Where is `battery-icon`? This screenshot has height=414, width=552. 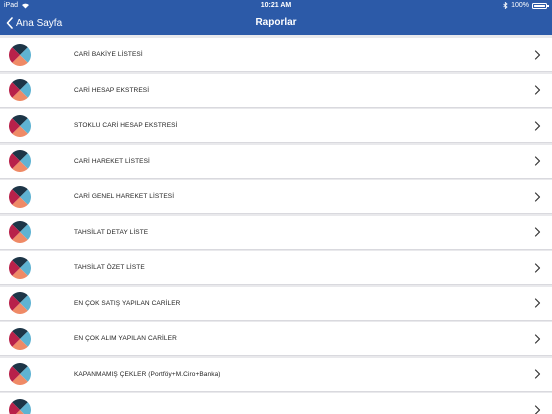 battery-icon is located at coordinates (540, 5).